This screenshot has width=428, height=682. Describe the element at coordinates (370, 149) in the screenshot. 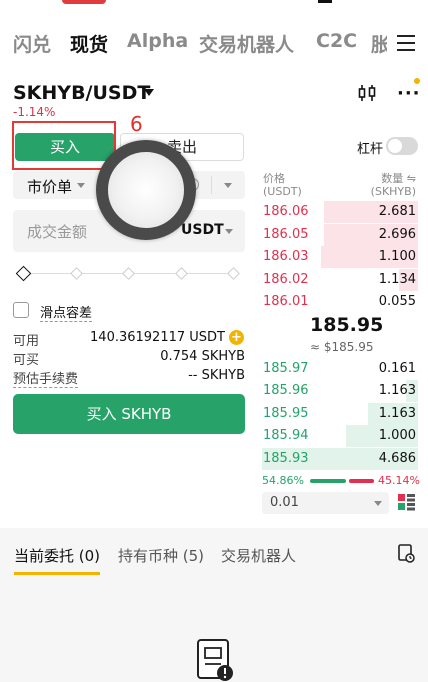

I see `leverage-label: 杠杆` at that location.